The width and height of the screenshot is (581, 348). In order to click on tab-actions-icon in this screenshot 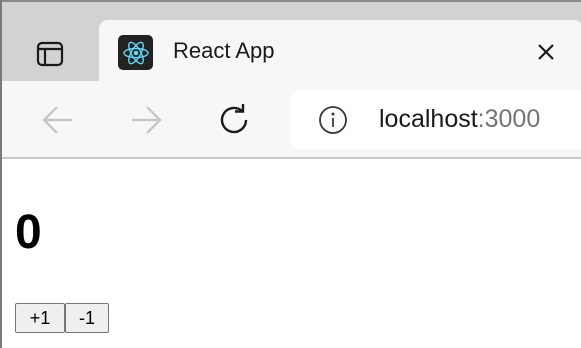, I will do `click(50, 54)`.